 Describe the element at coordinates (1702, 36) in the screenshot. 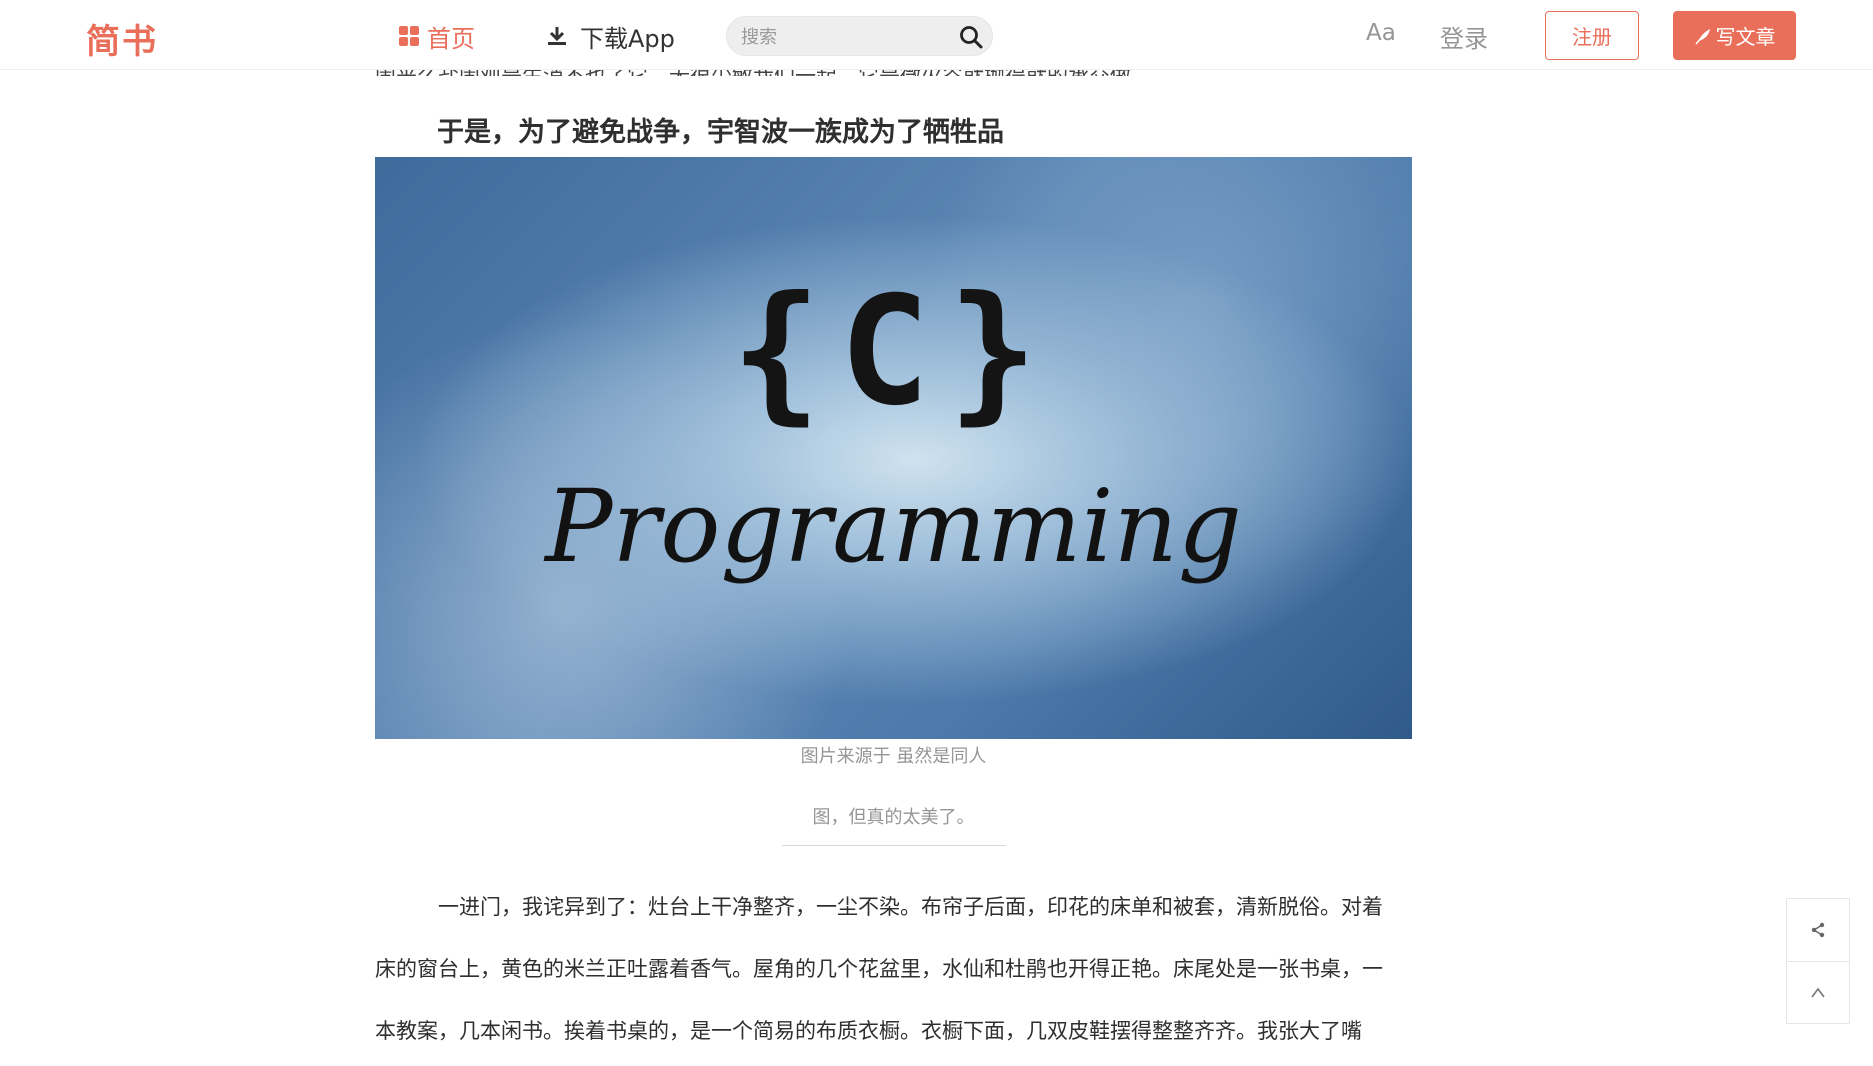

I see `feather-pen-icon` at that location.